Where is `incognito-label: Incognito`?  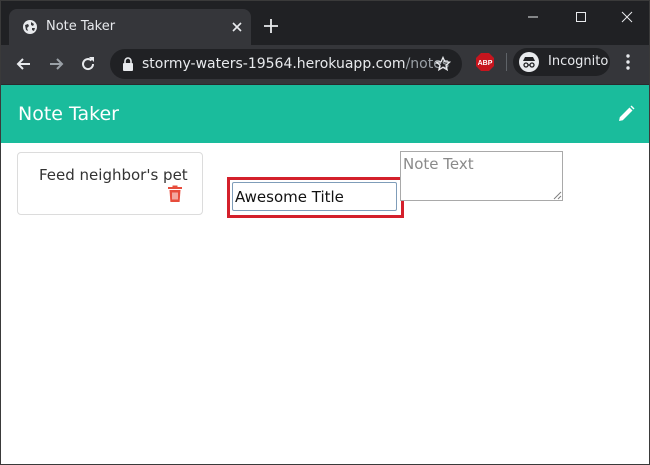 incognito-label: Incognito is located at coordinates (578, 61).